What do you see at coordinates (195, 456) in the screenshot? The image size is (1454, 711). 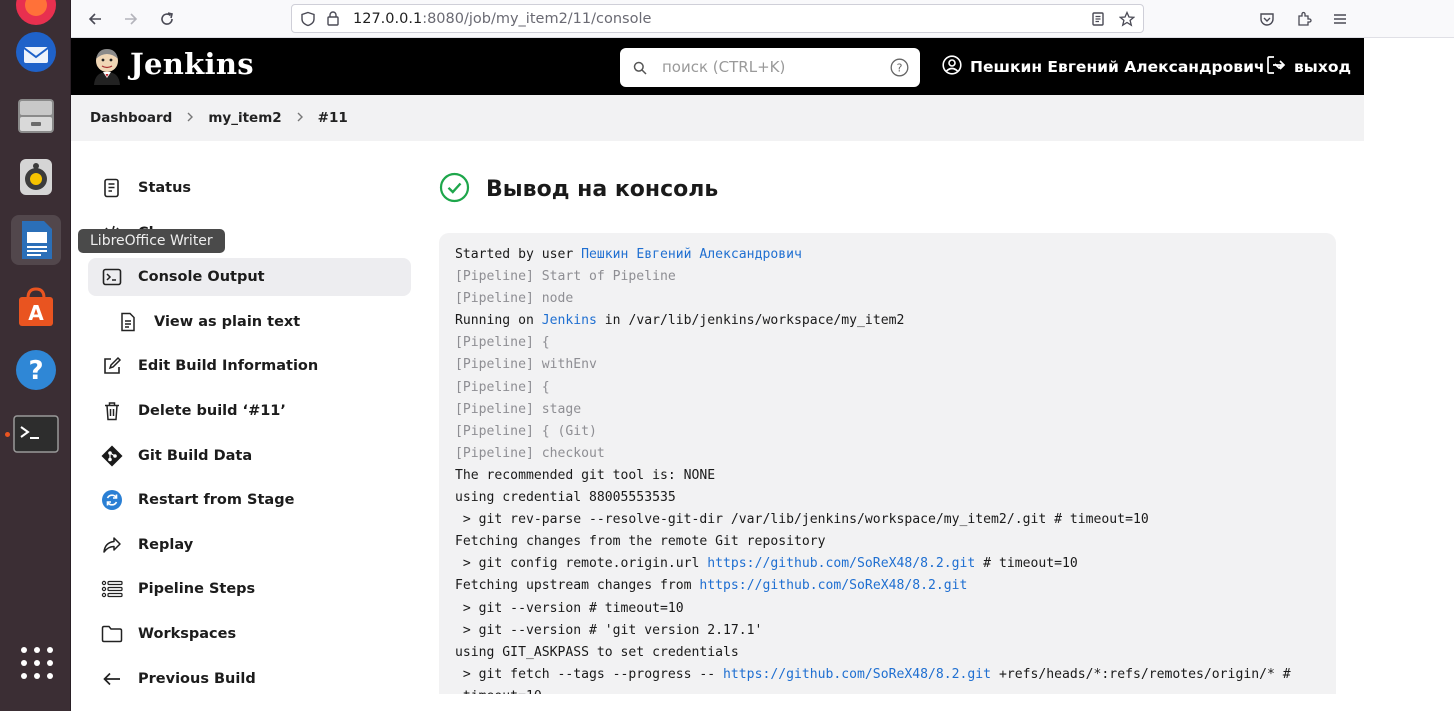 I see `sidebar-item-label: Git Build Data` at bounding box center [195, 456].